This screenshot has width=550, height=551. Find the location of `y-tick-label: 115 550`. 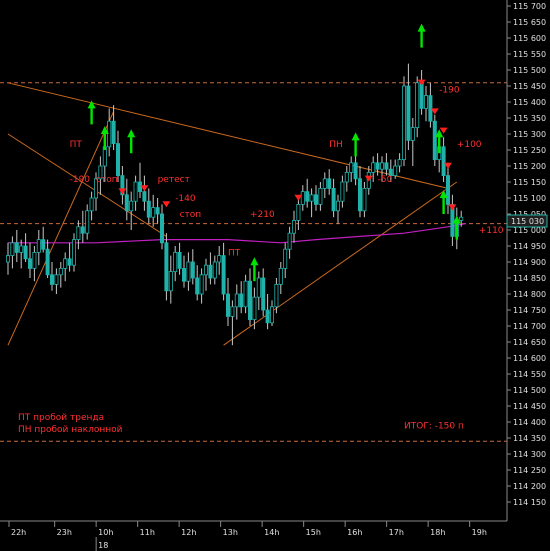

y-tick-label: 115 550 is located at coordinates (529, 54).